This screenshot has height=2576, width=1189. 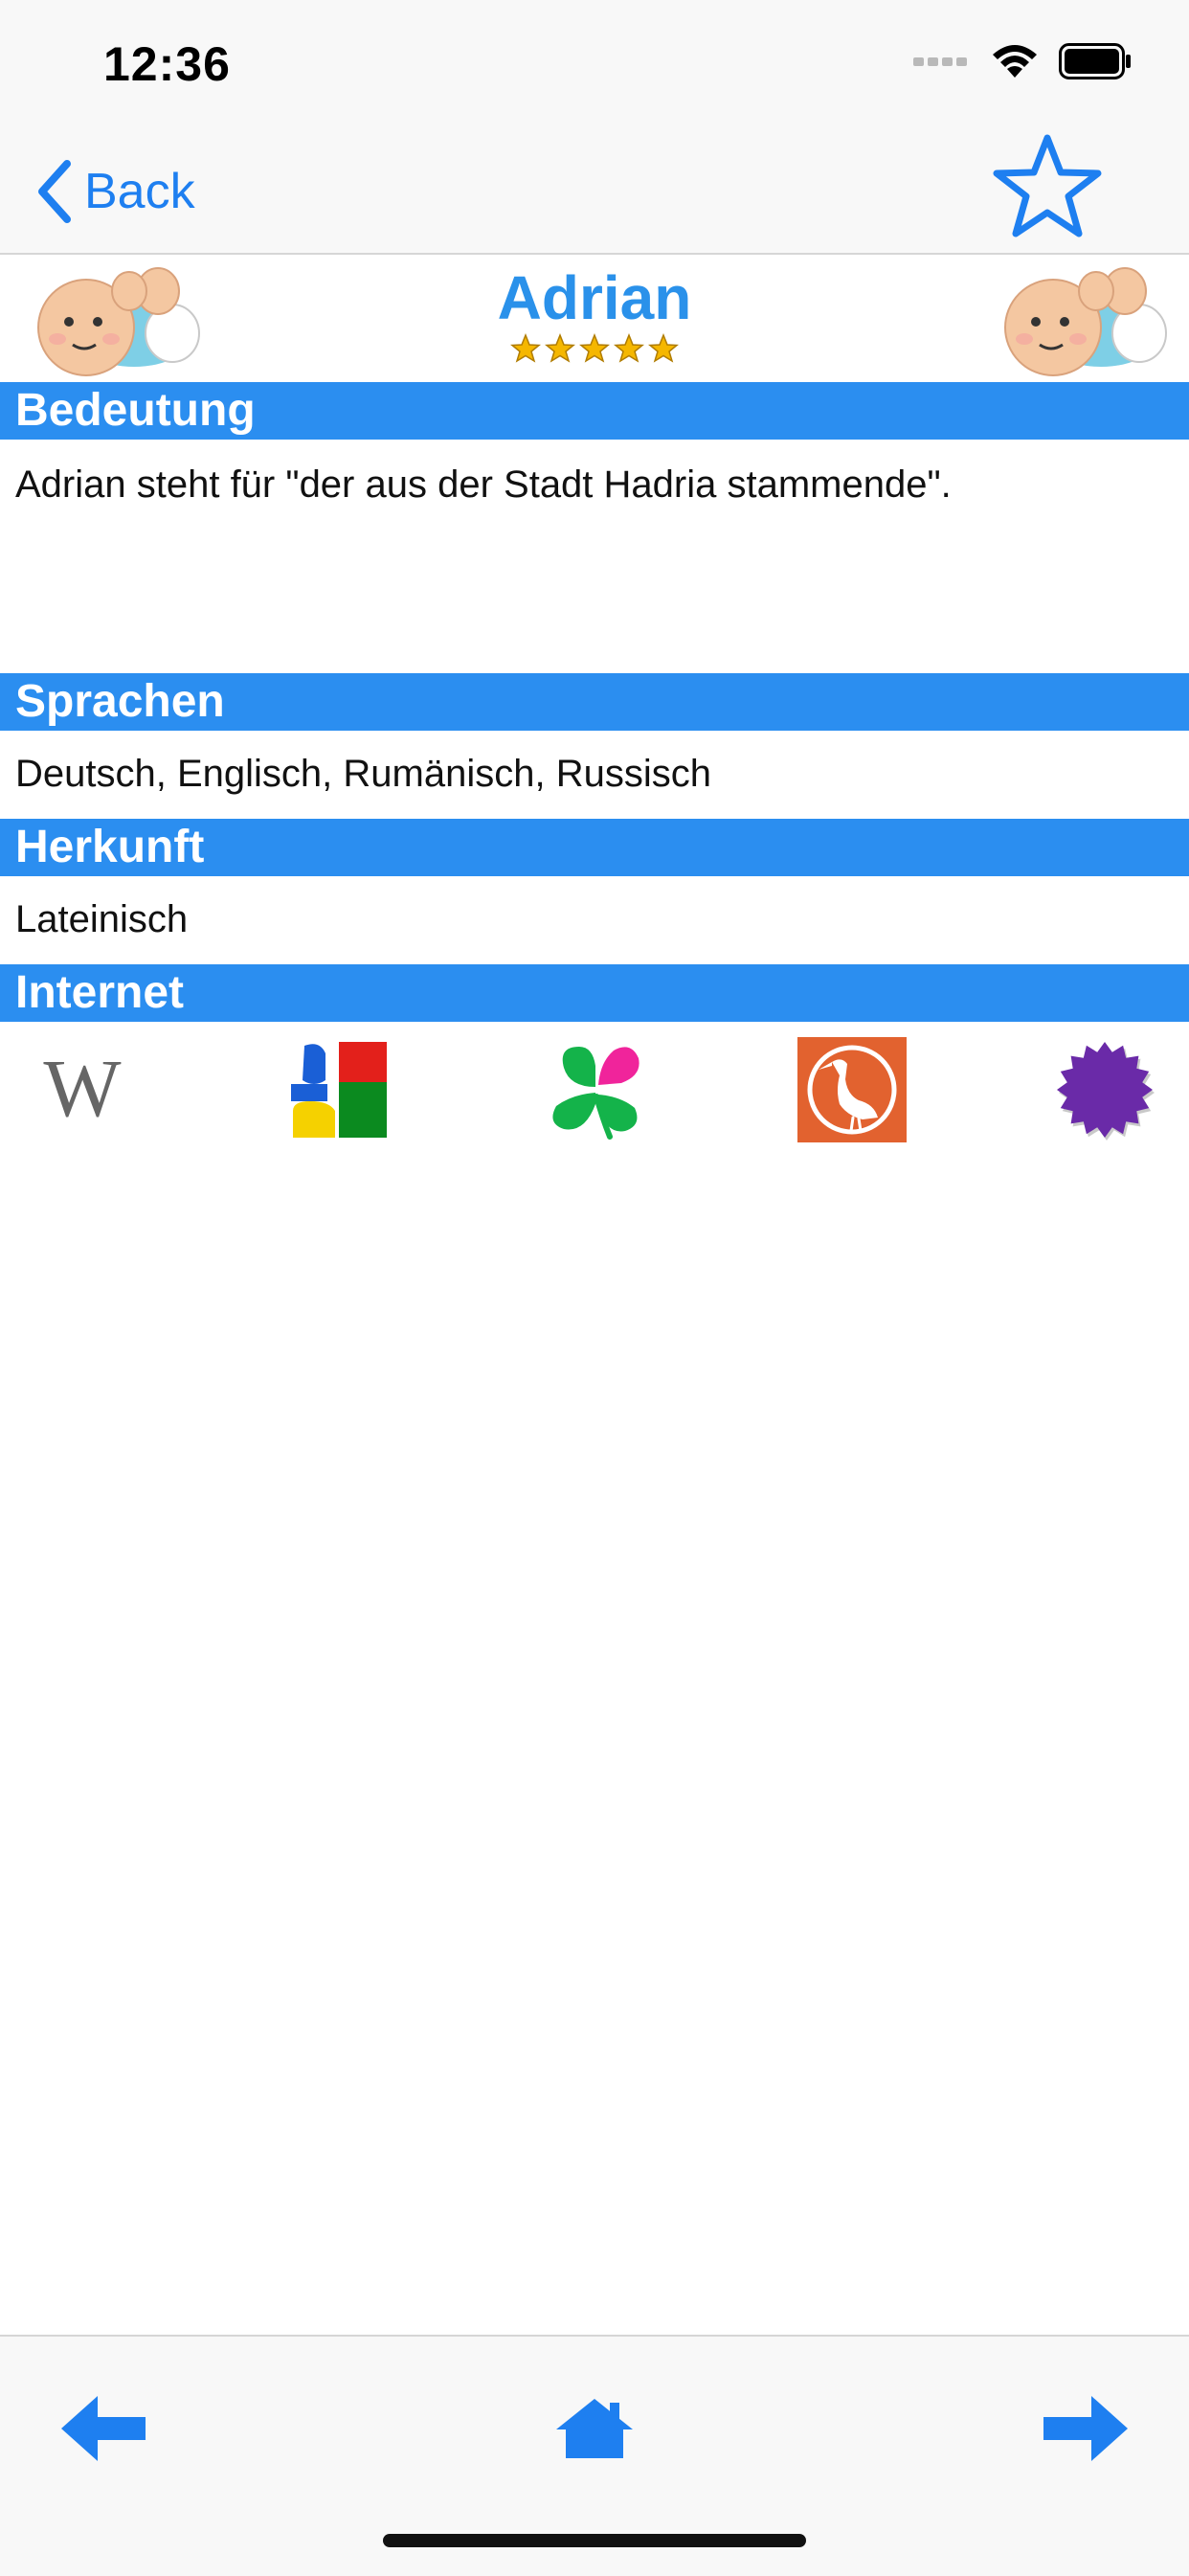 I want to click on home-button, so click(x=594, y=2428).